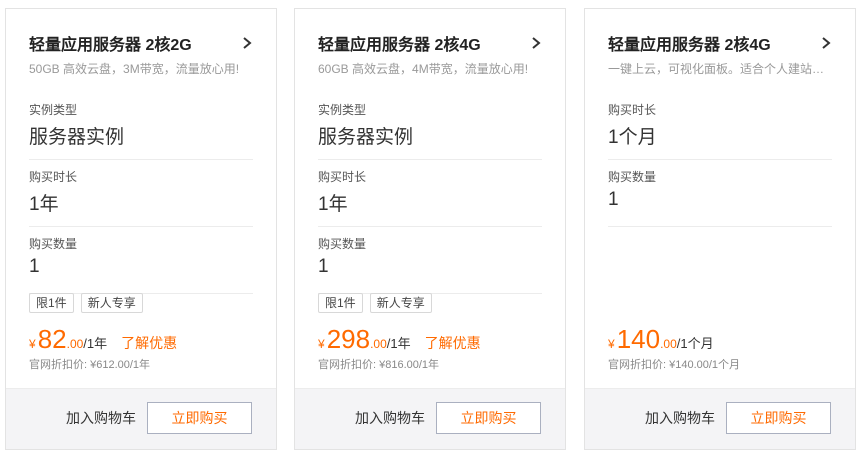 The image size is (860, 457). I want to click on card-description: 50GB 高效云盘，3M带宽，流量放心用!, so click(134, 69).